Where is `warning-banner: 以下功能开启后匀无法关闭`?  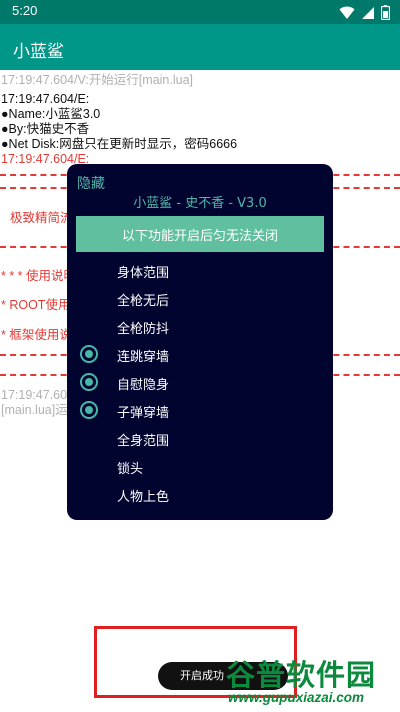 warning-banner: 以下功能开启后匀无法关闭 is located at coordinates (200, 234).